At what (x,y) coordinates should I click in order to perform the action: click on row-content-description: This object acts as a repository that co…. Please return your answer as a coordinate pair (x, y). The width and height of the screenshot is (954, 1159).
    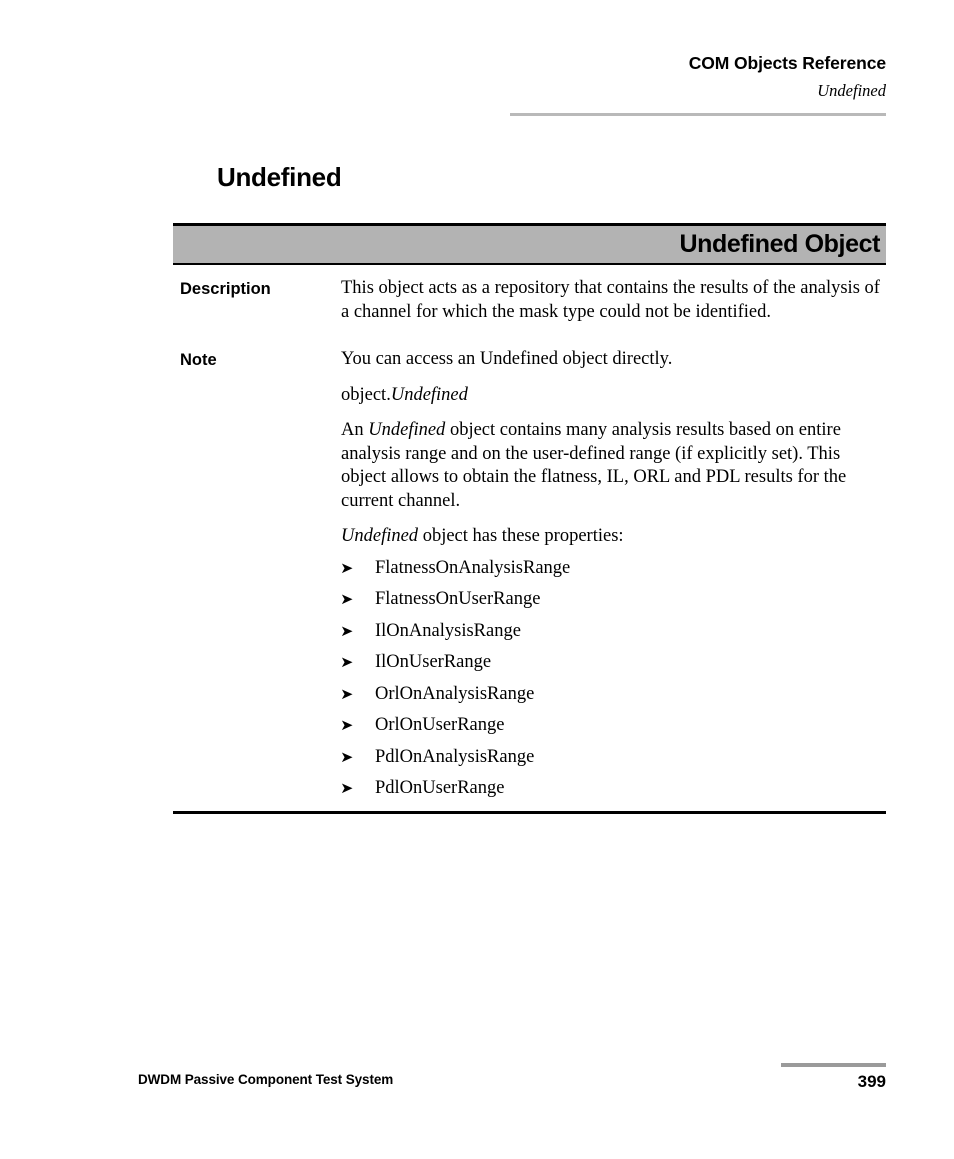
    Looking at the image, I should click on (613, 300).